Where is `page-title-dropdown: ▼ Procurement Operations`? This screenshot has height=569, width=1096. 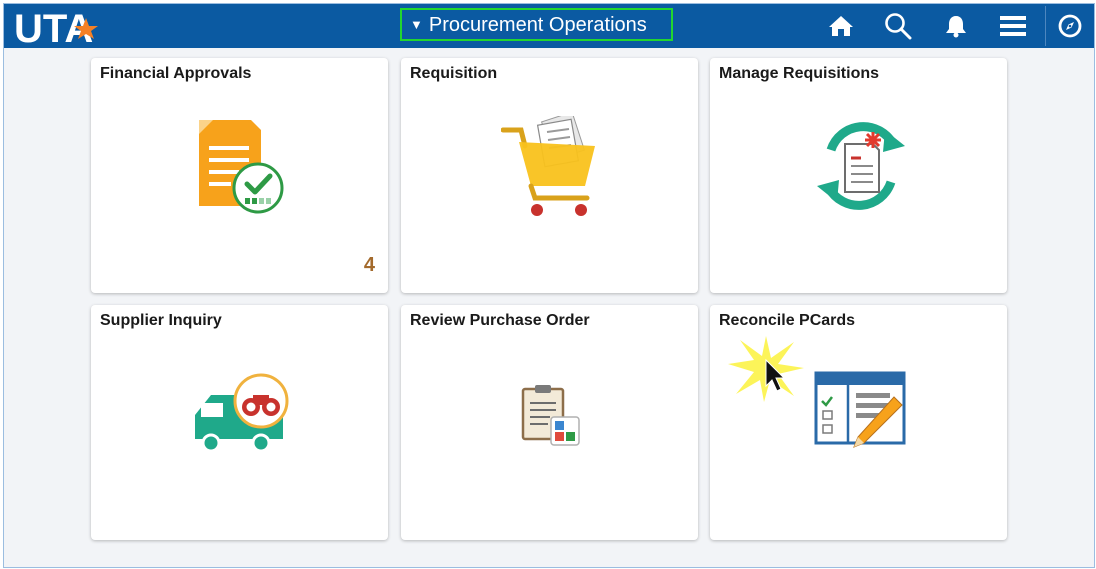
page-title-dropdown: ▼ Procurement Operations is located at coordinates (536, 24).